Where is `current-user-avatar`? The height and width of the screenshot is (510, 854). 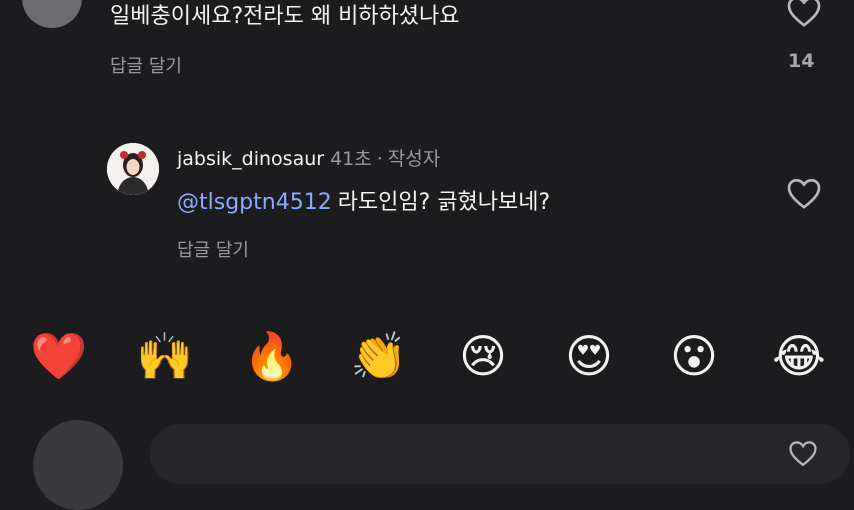 current-user-avatar is located at coordinates (78, 465).